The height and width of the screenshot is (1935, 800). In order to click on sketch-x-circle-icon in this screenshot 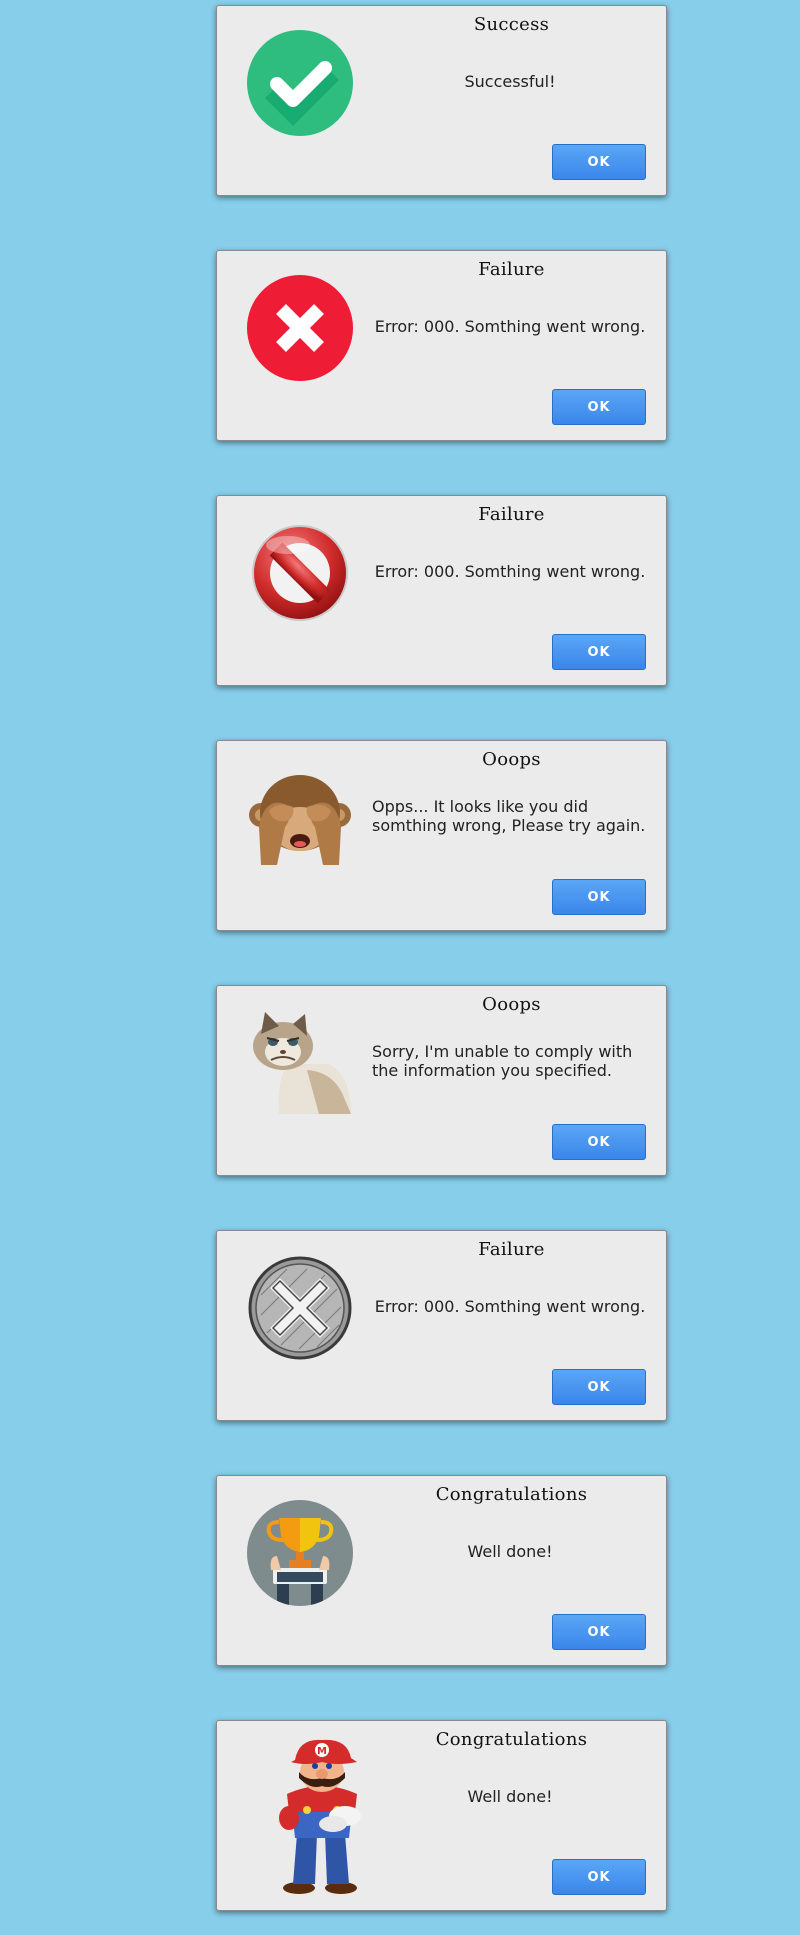, I will do `click(300, 1308)`.